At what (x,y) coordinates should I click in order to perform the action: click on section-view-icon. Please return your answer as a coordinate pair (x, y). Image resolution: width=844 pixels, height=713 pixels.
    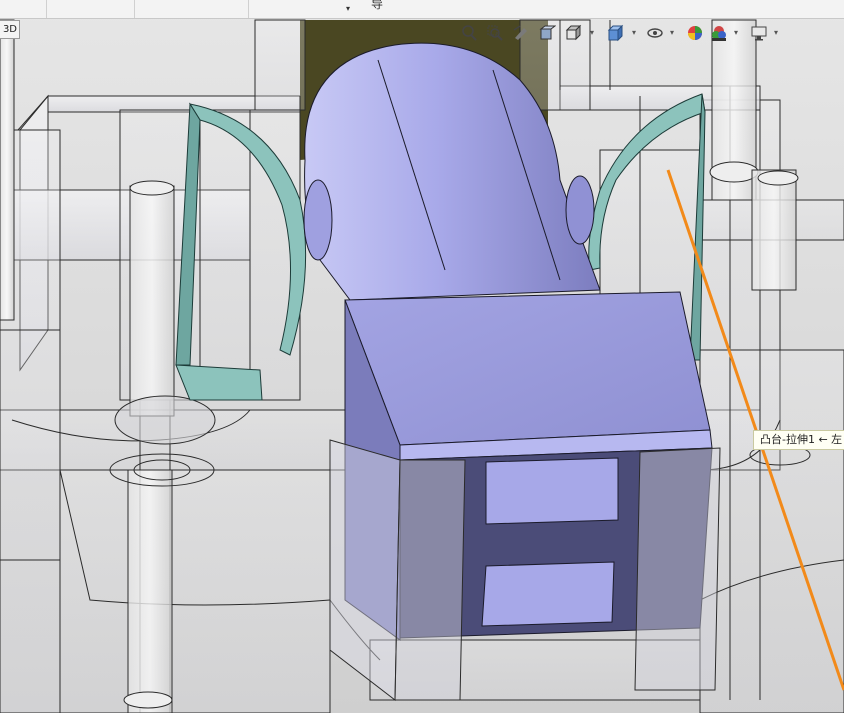
    Looking at the image, I should click on (547, 33).